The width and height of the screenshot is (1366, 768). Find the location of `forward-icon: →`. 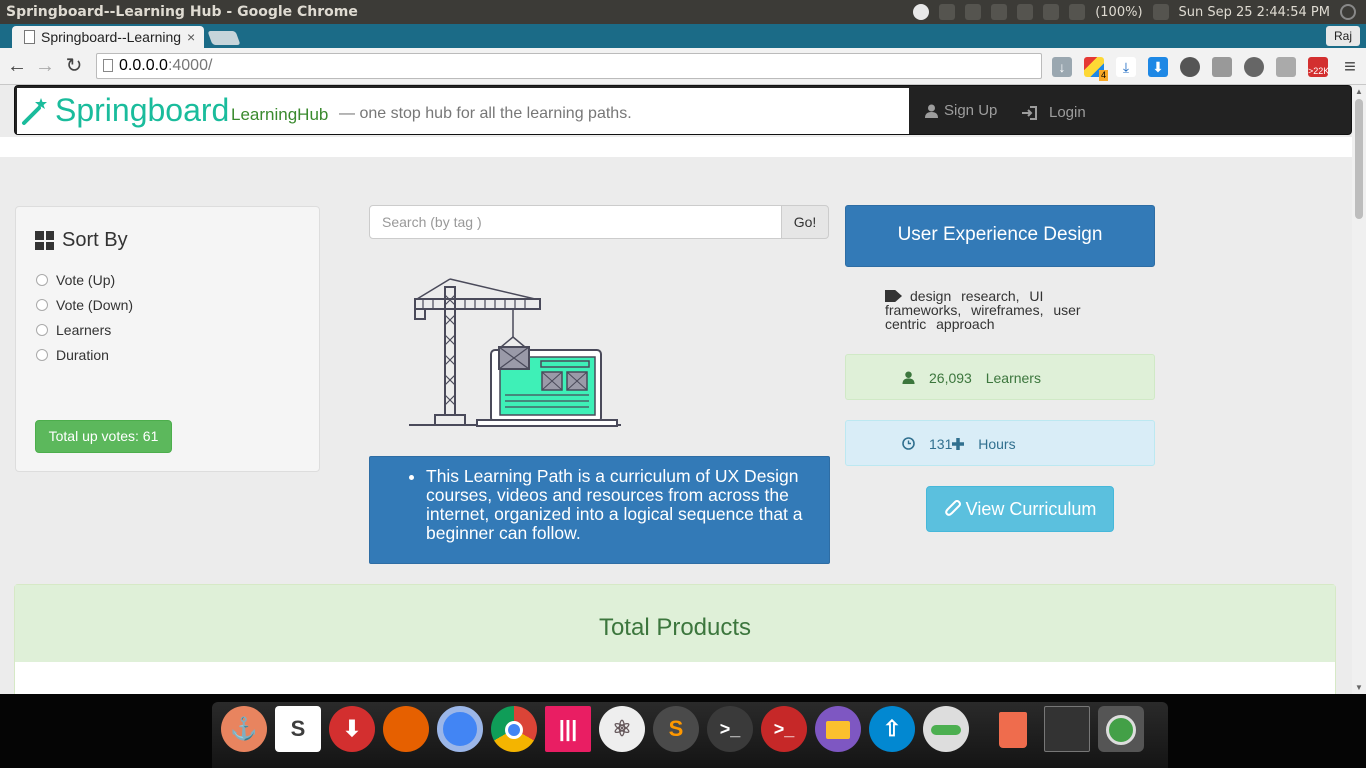

forward-icon: → is located at coordinates (45, 66).